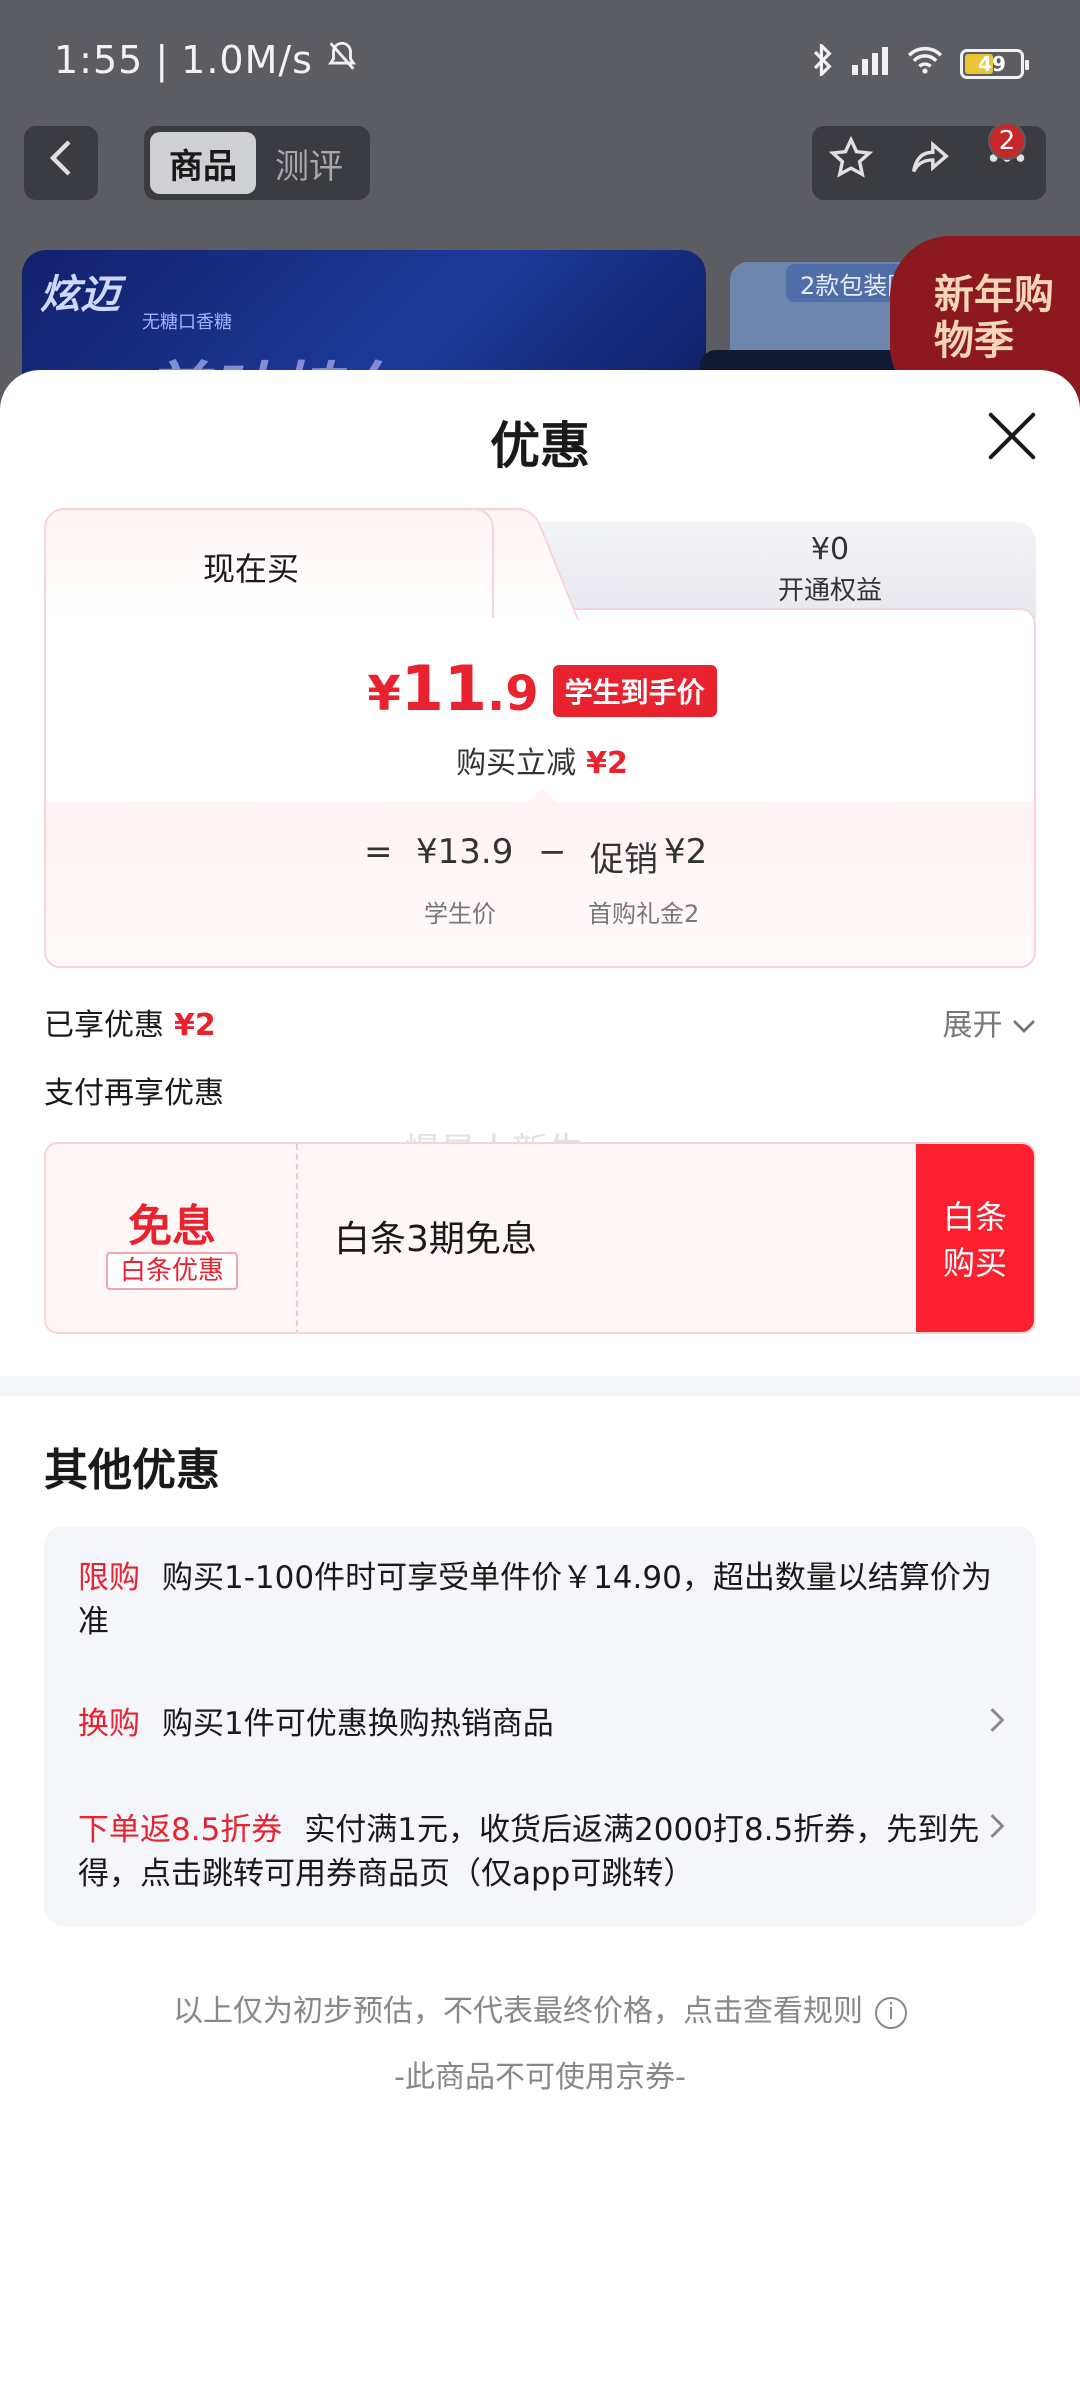  I want to click on equals-sign: =, so click(378, 852).